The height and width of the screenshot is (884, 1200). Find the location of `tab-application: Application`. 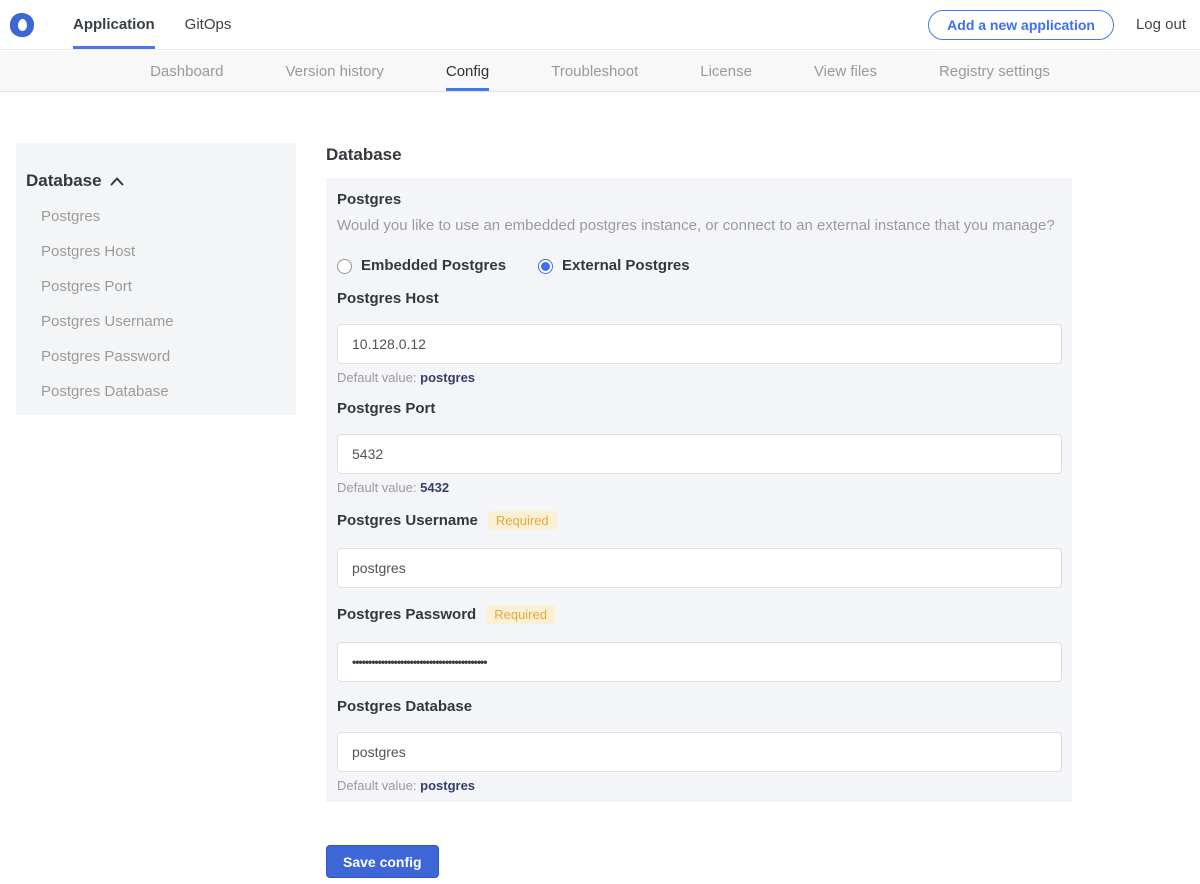

tab-application: Application is located at coordinates (114, 24).